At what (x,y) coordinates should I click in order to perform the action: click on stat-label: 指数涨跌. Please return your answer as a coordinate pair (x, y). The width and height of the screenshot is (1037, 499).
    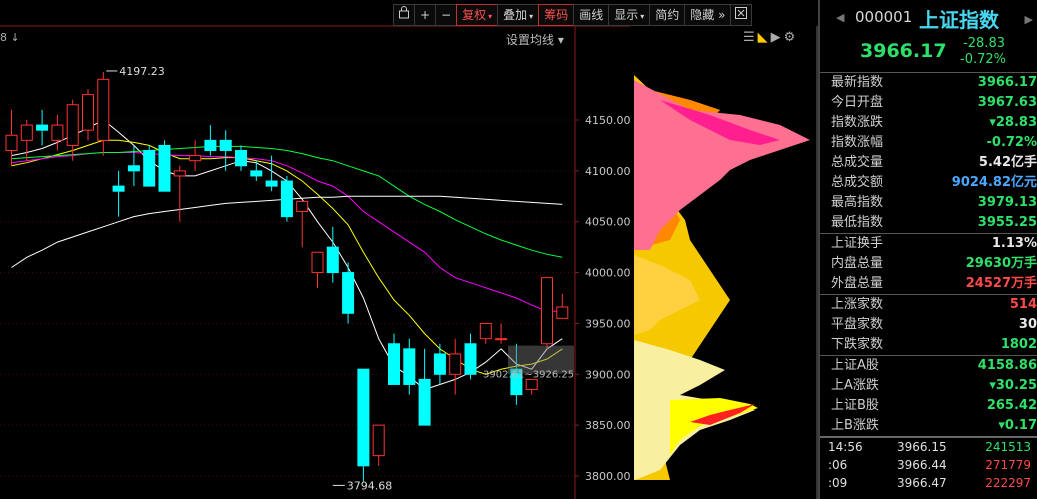
    Looking at the image, I should click on (857, 122).